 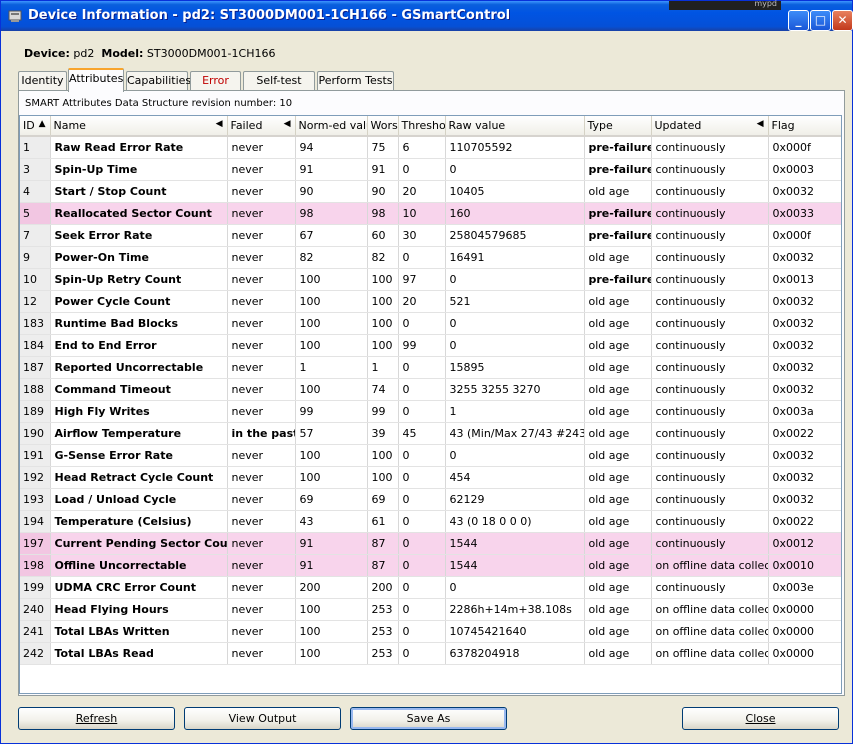 What do you see at coordinates (158, 81) in the screenshot?
I see `tab-capabilities: Capabilities` at bounding box center [158, 81].